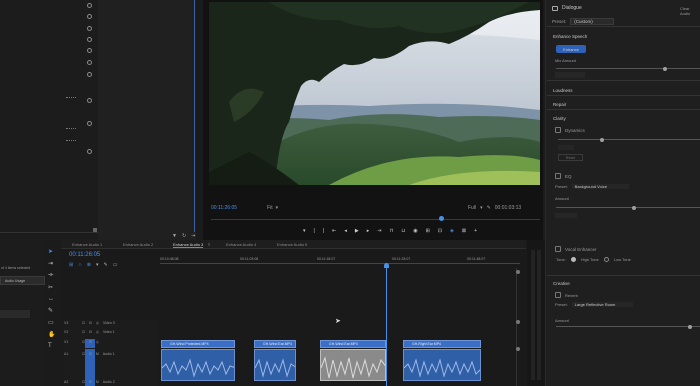  I want to click on clear-audio-button: Clear Audio, so click(690, 11).